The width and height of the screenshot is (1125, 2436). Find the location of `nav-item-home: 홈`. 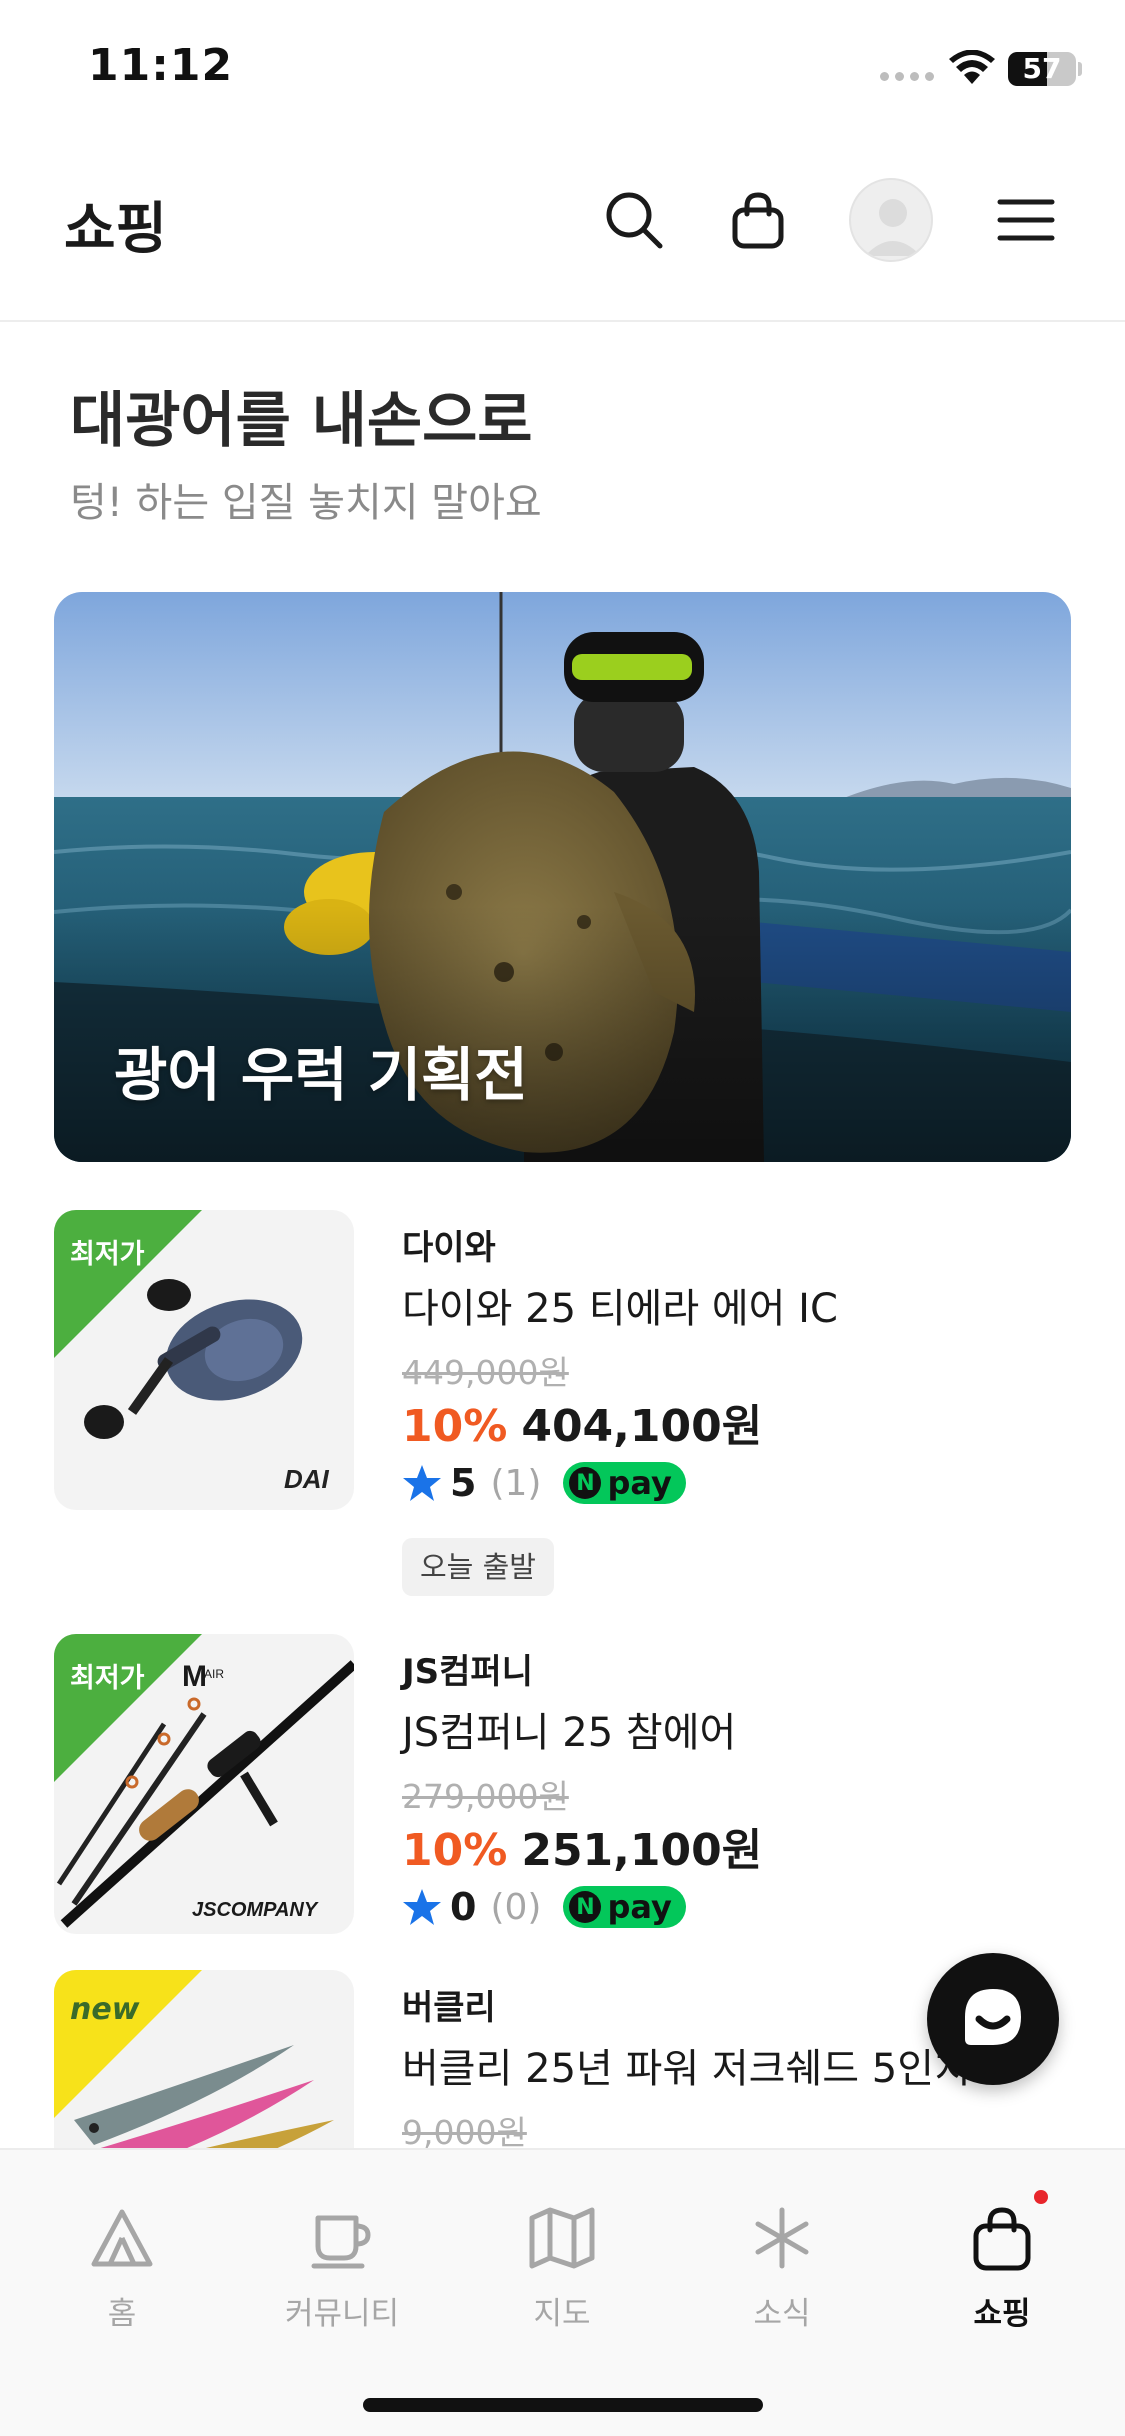

nav-item-home: 홈 is located at coordinates (122, 2267).